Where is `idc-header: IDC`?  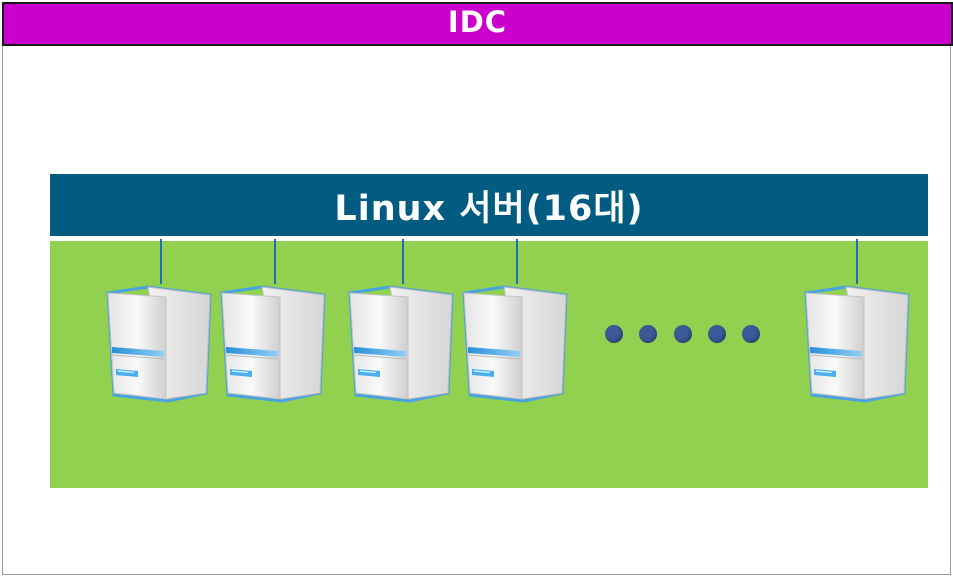 idc-header: IDC is located at coordinates (477, 24).